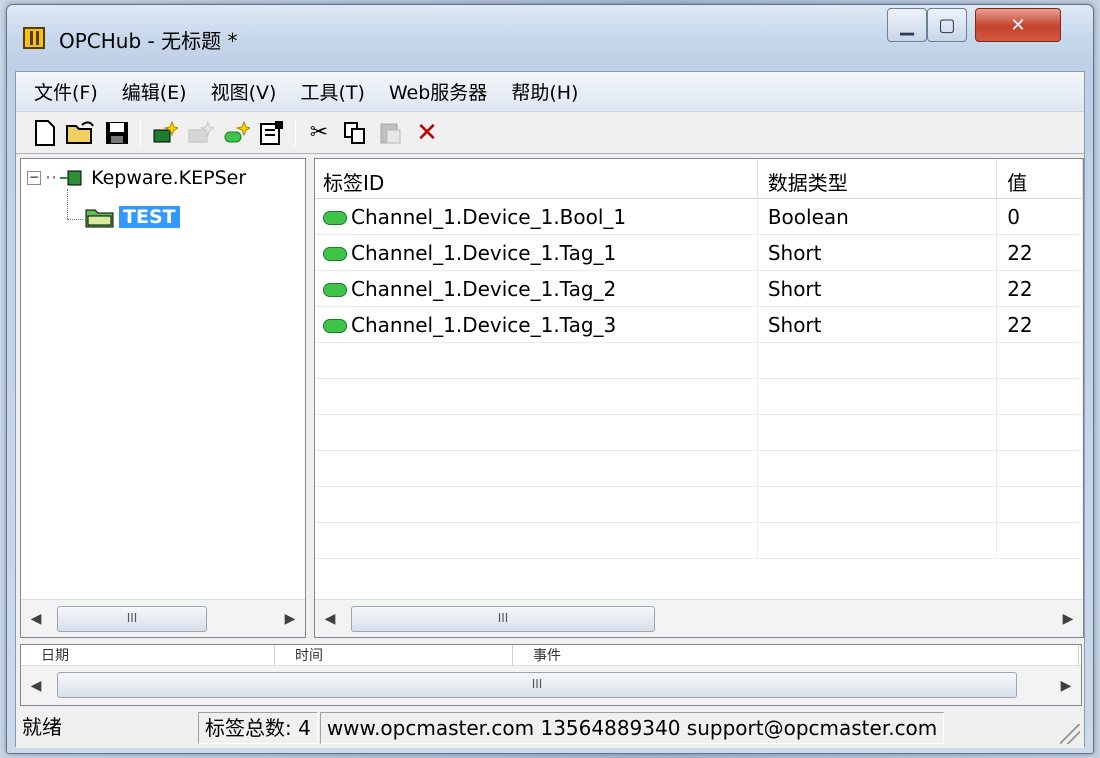 This screenshot has height=758, width=1100. Describe the element at coordinates (319, 133) in the screenshot. I see `cut-icon: ✂` at that location.